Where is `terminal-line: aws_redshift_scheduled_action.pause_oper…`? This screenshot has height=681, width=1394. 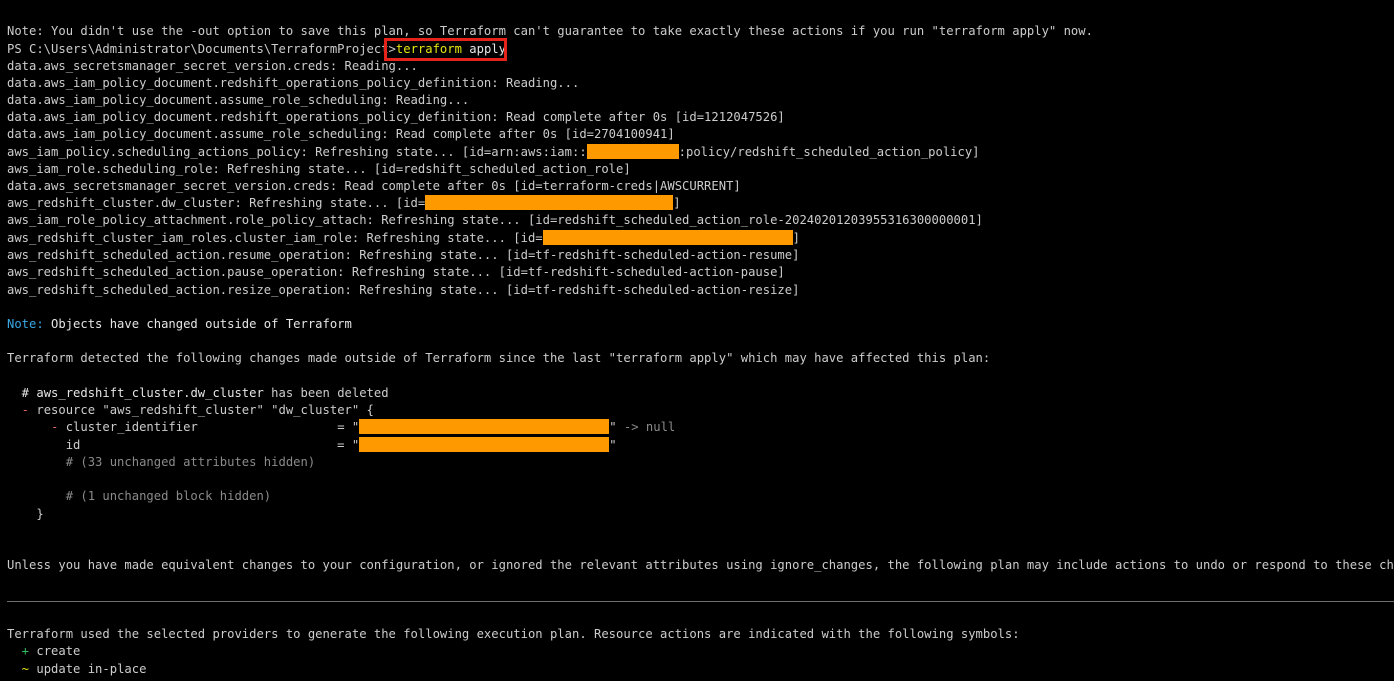
terminal-line: aws_redshift_scheduled_action.pause_oper… is located at coordinates (396, 272).